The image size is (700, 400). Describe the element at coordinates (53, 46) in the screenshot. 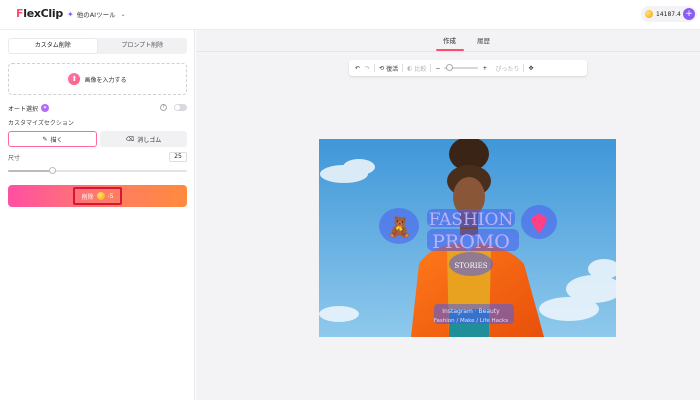

I see `tab-custom-erase: カスタム削除` at that location.